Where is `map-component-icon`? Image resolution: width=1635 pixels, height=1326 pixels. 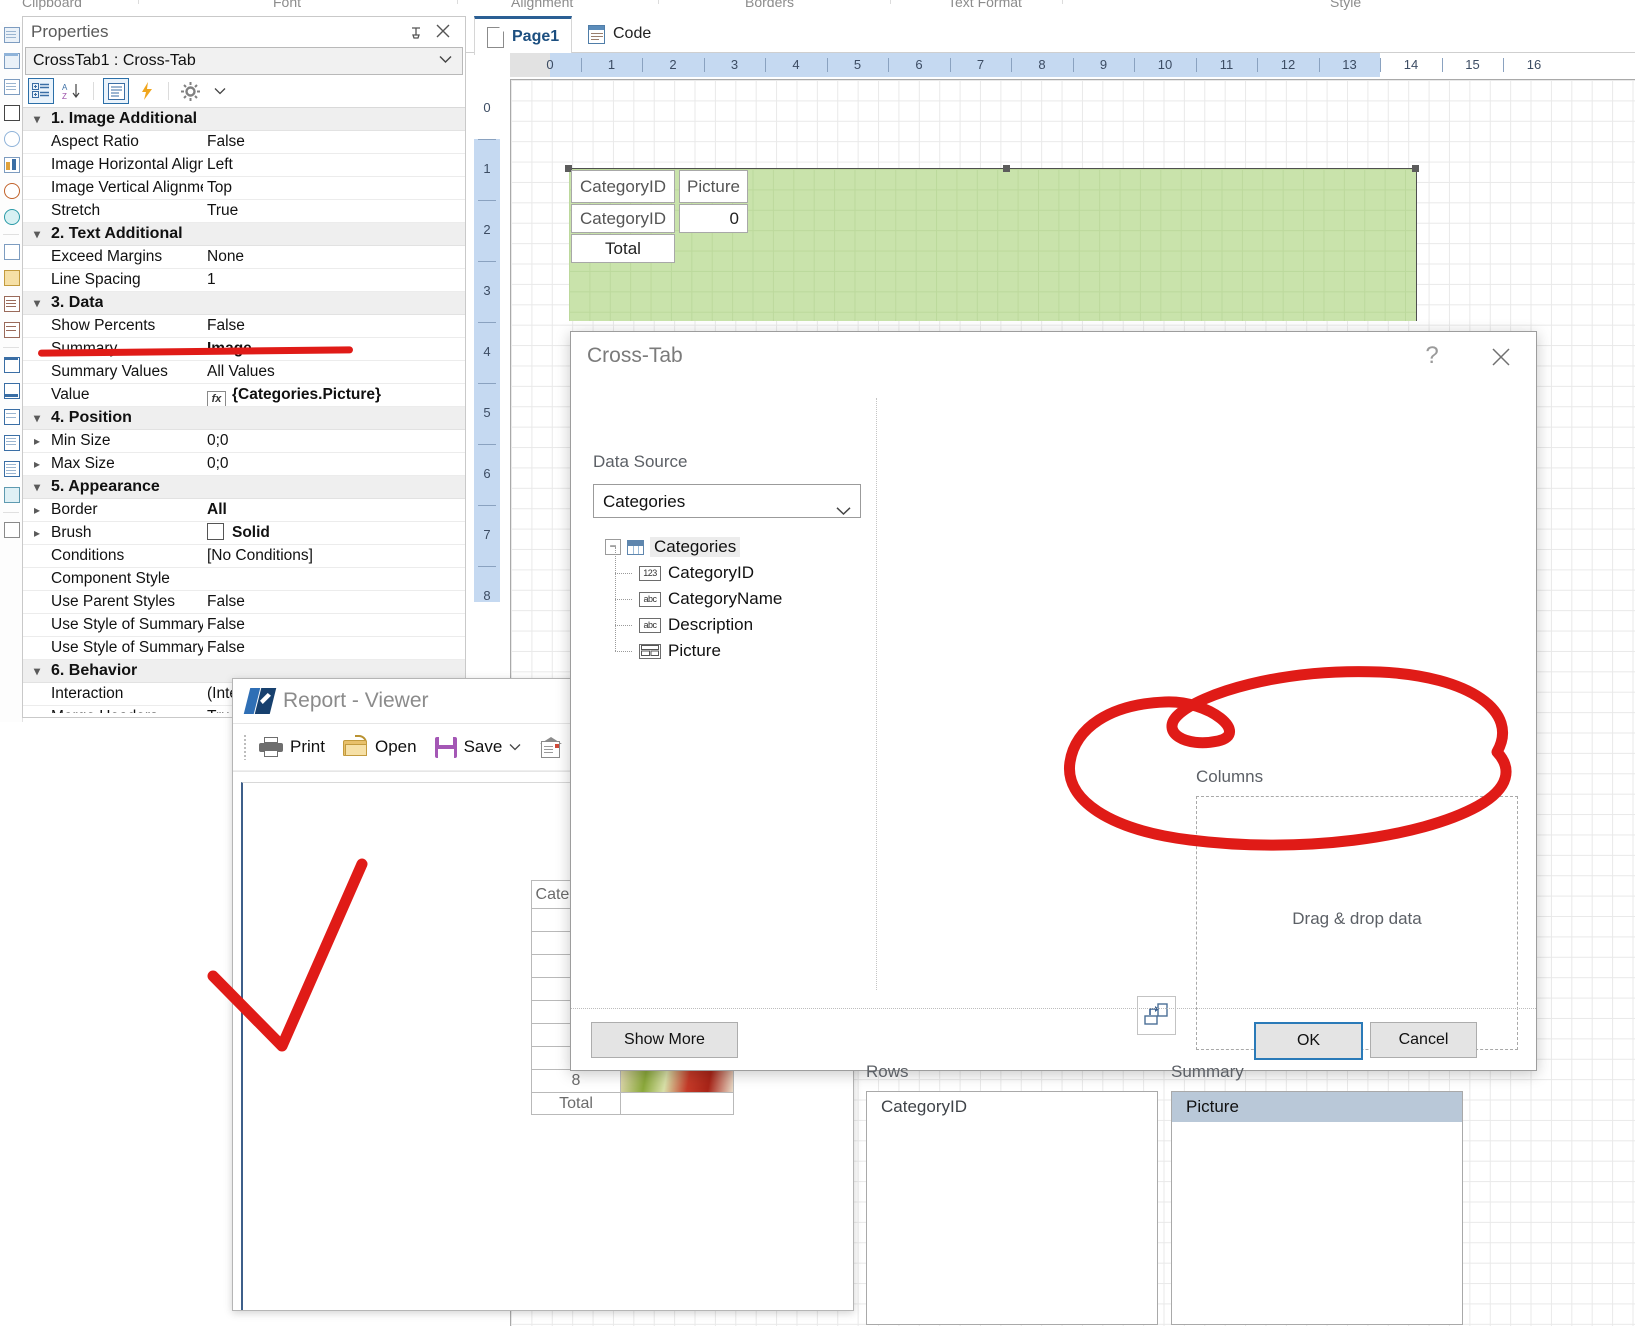 map-component-icon is located at coordinates (11, 217).